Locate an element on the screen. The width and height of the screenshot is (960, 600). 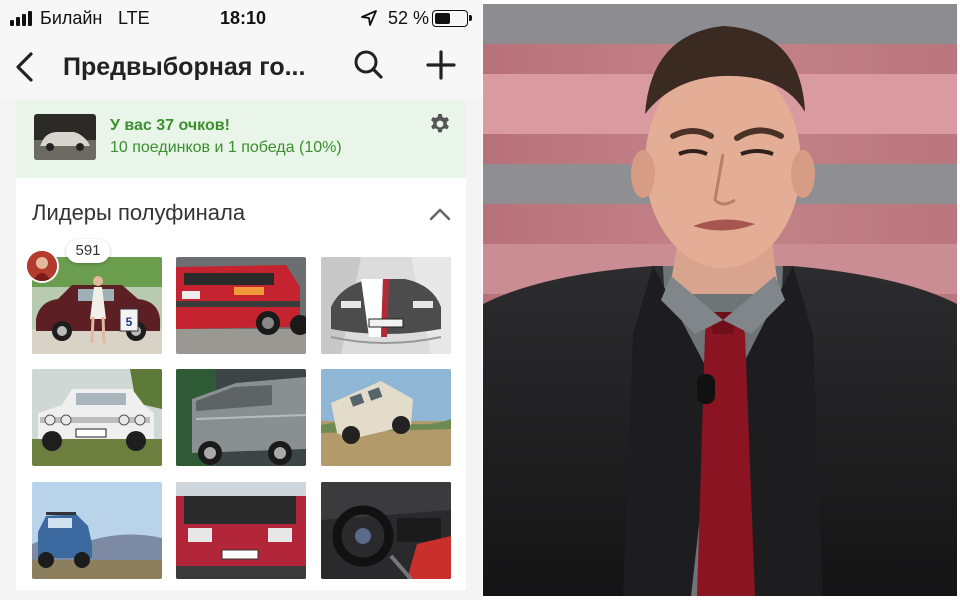
plate-number: 5 is located at coordinates (129, 322).